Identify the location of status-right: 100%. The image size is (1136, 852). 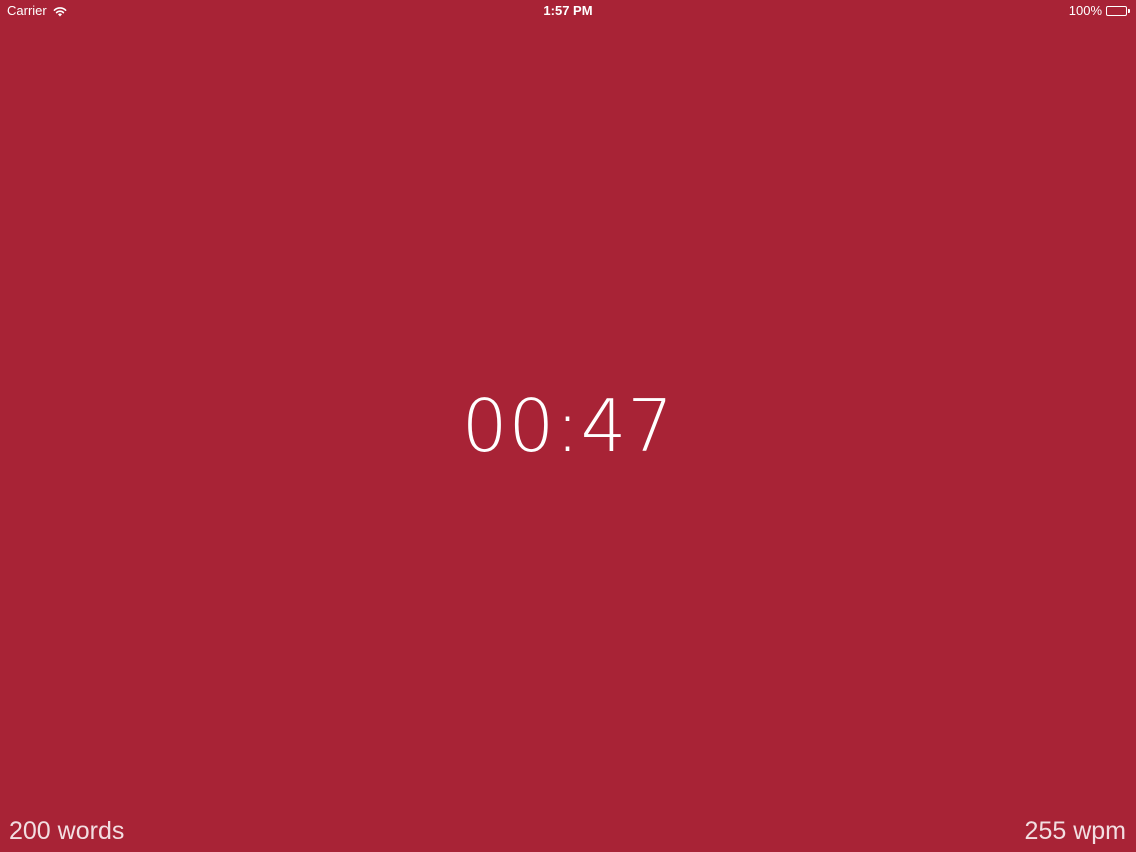
(1099, 11).